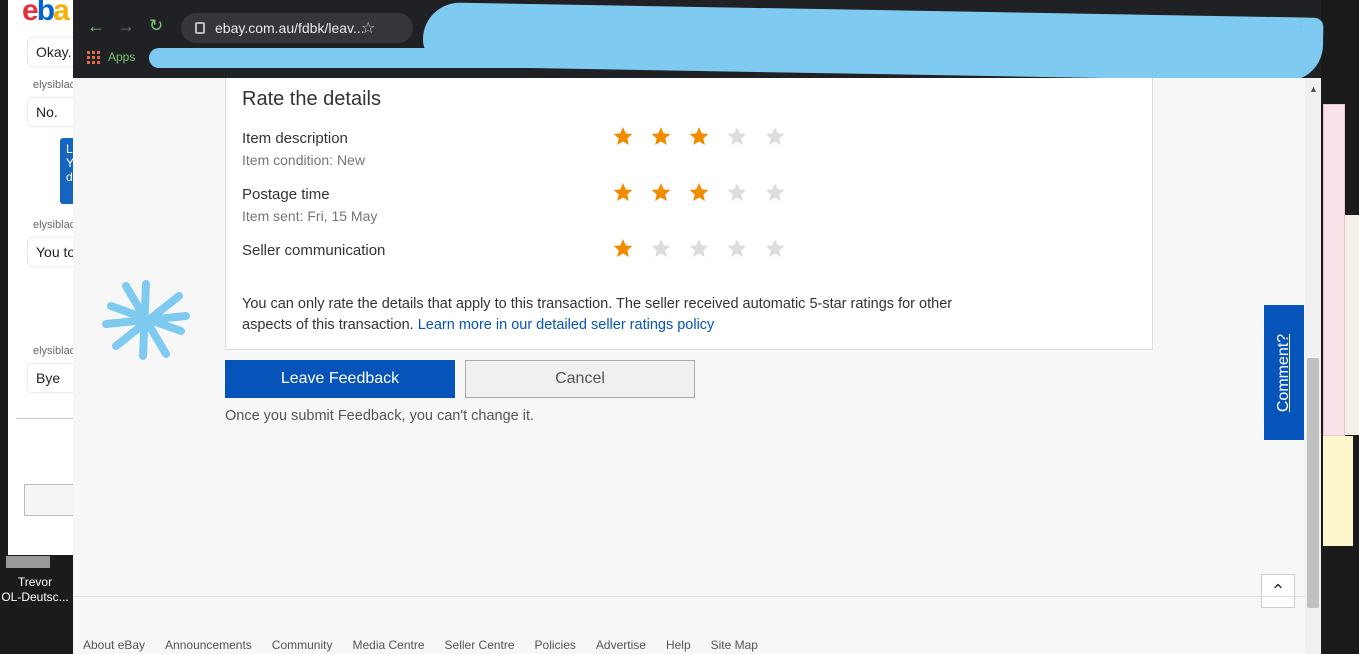 The width and height of the screenshot is (1359, 654). What do you see at coordinates (156, 26) in the screenshot?
I see `reload-icon: ↻` at bounding box center [156, 26].